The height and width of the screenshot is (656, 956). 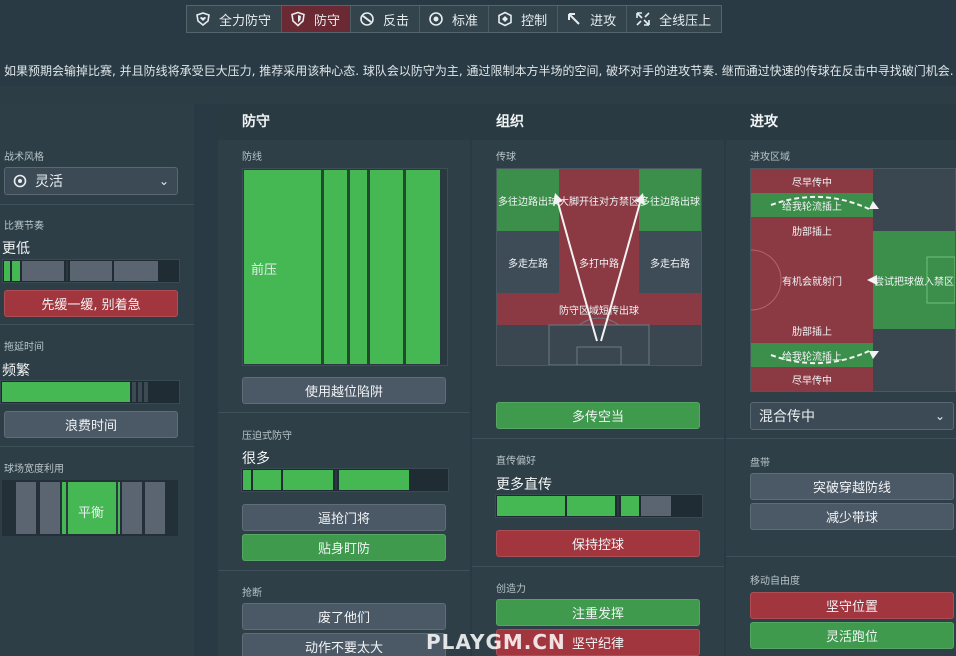 I want to click on pitch-width-value: 平衡, so click(x=90, y=513).